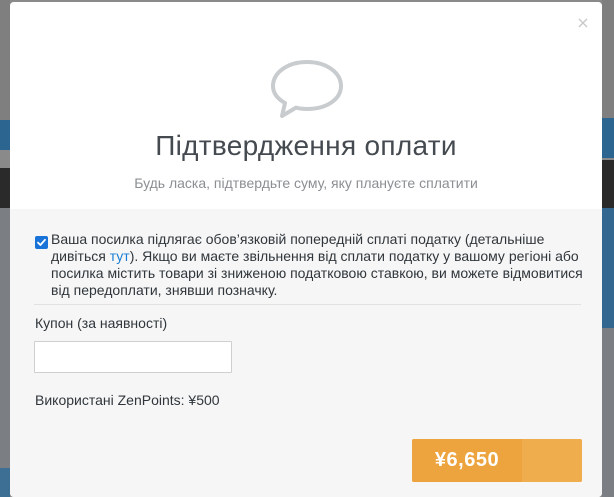 Image resolution: width=614 pixels, height=497 pixels. I want to click on background-page-footer, so click(5, 482).